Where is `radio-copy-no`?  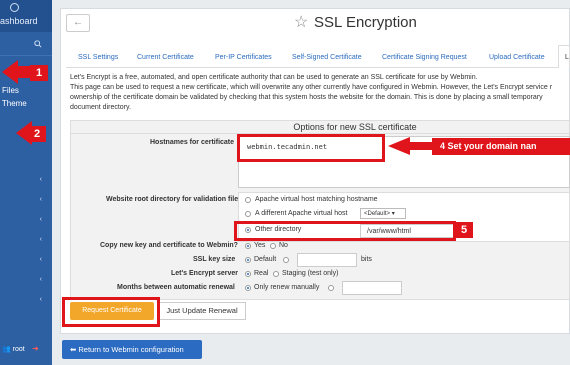
radio-copy-no is located at coordinates (273, 246).